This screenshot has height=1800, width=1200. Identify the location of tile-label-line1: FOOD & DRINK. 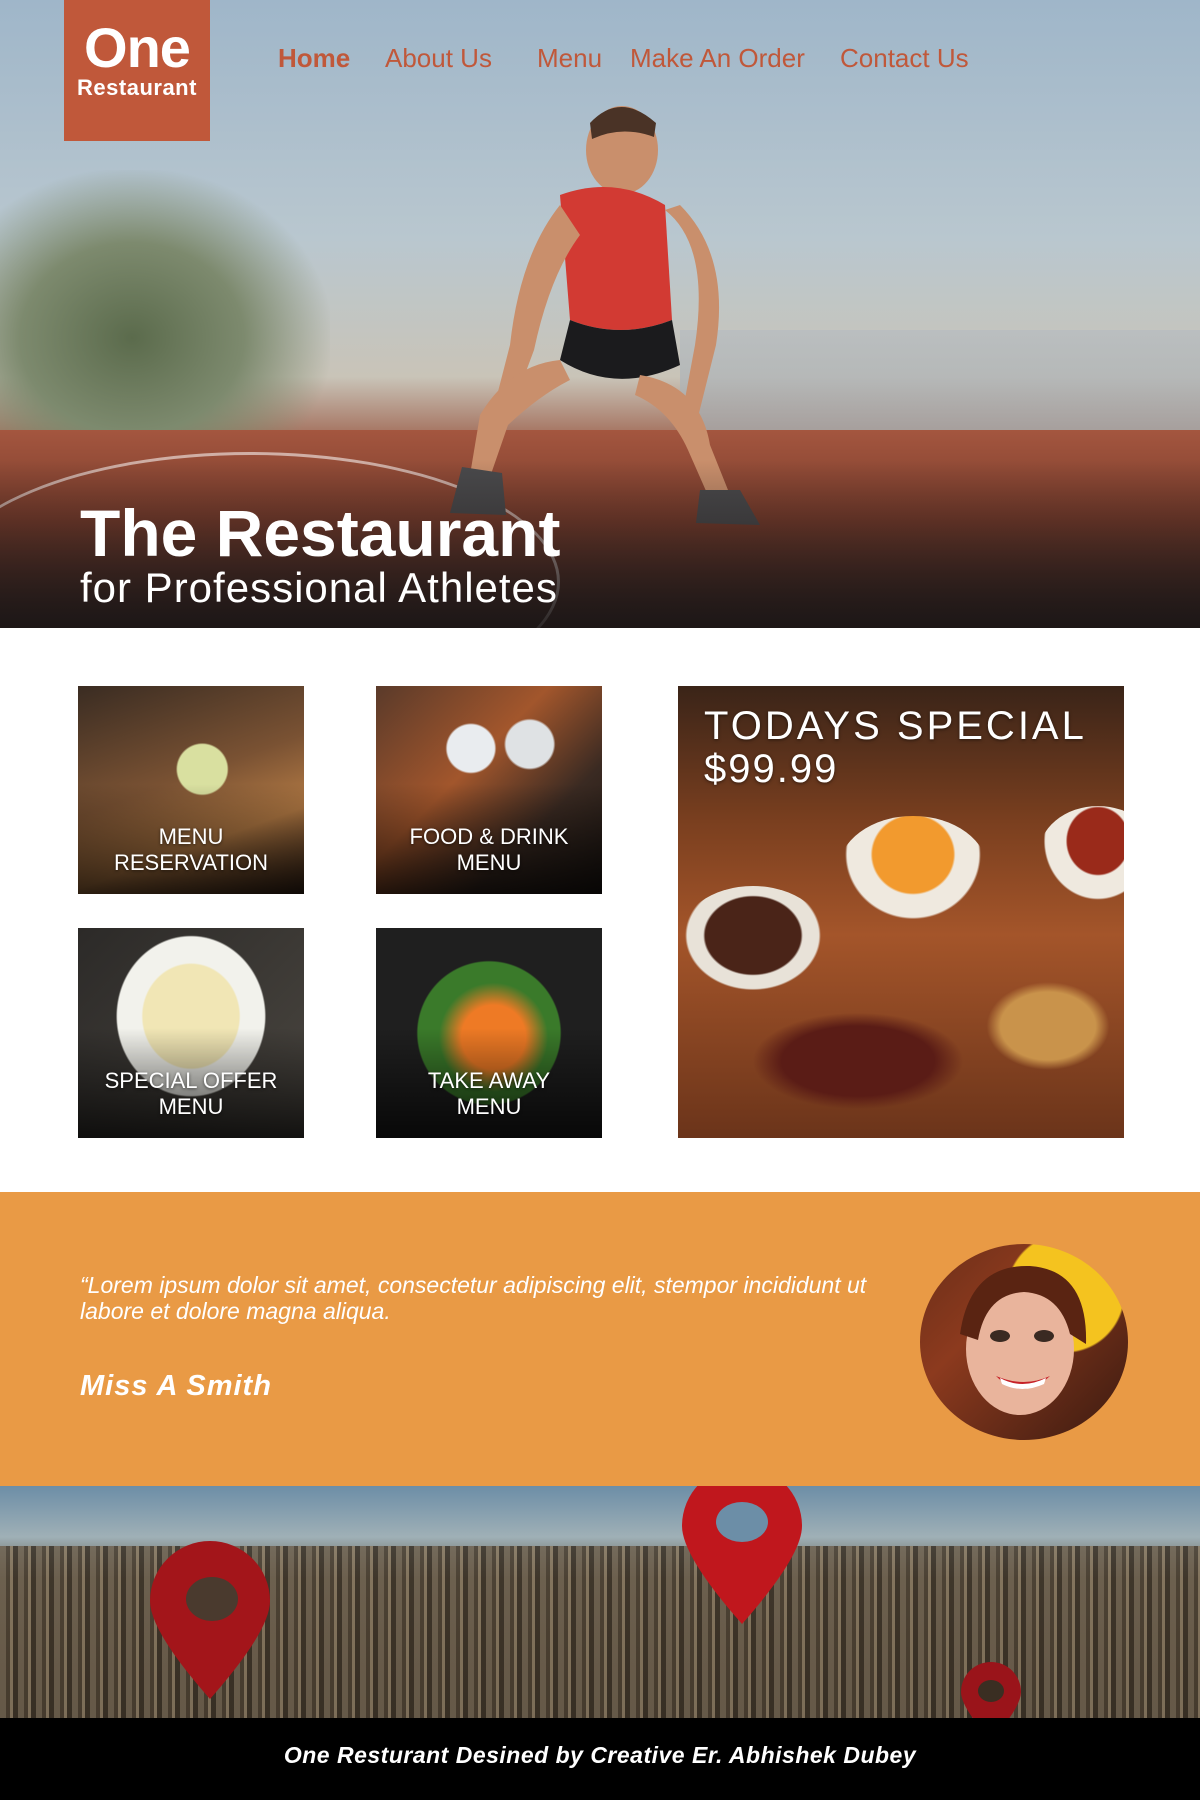
(489, 836).